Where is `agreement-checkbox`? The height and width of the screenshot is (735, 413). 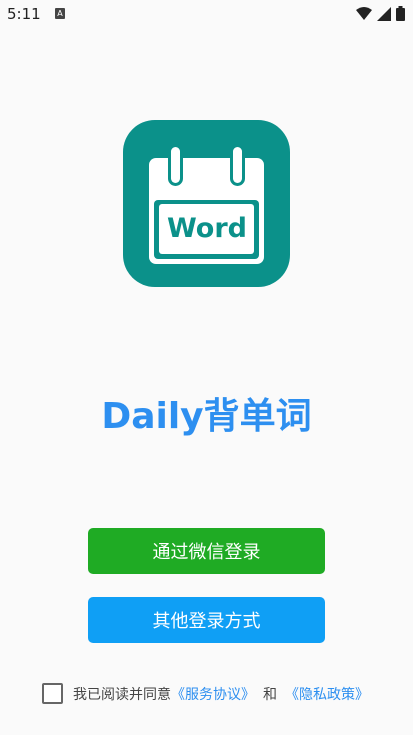 agreement-checkbox is located at coordinates (52, 693).